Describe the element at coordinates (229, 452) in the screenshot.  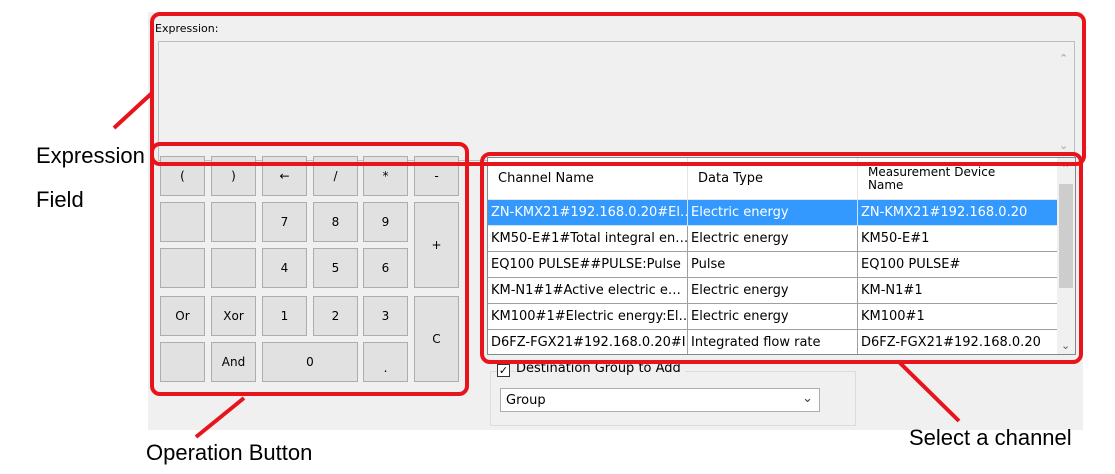
I see `annotation-operation-button: Operation Button` at that location.